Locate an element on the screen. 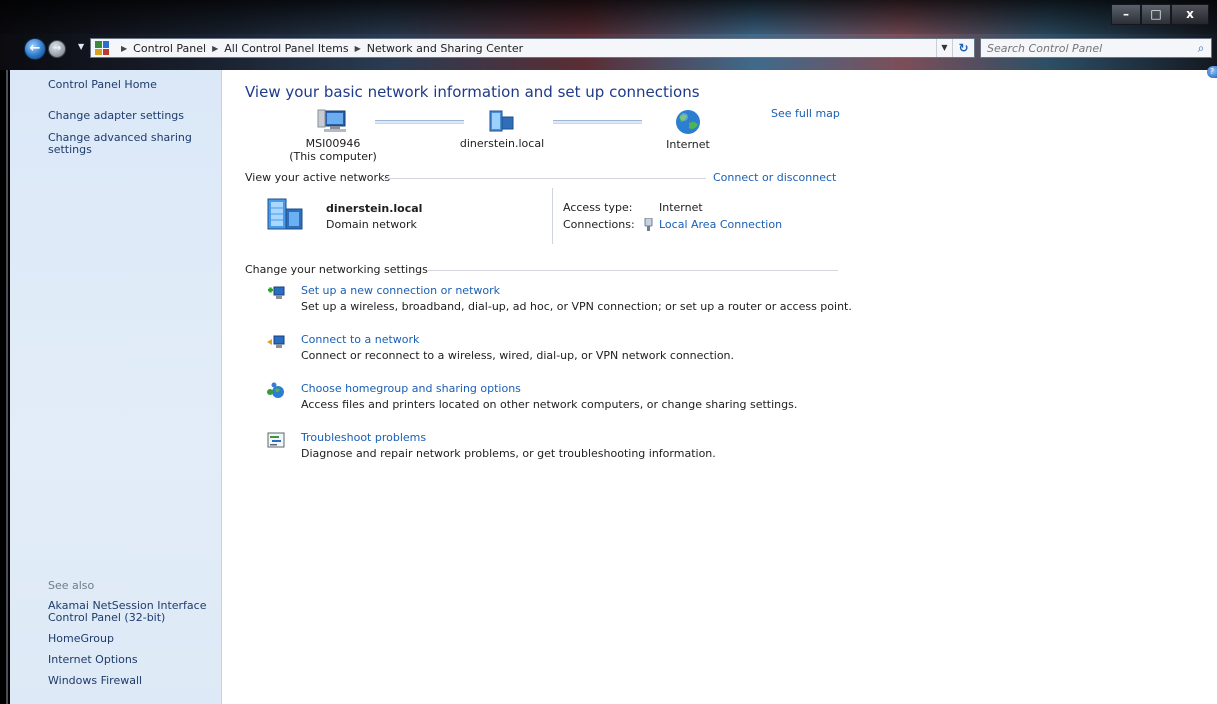 Image resolution: width=1217 pixels, height=704 pixels. active-network-type: Domain network is located at coordinates (371, 224).